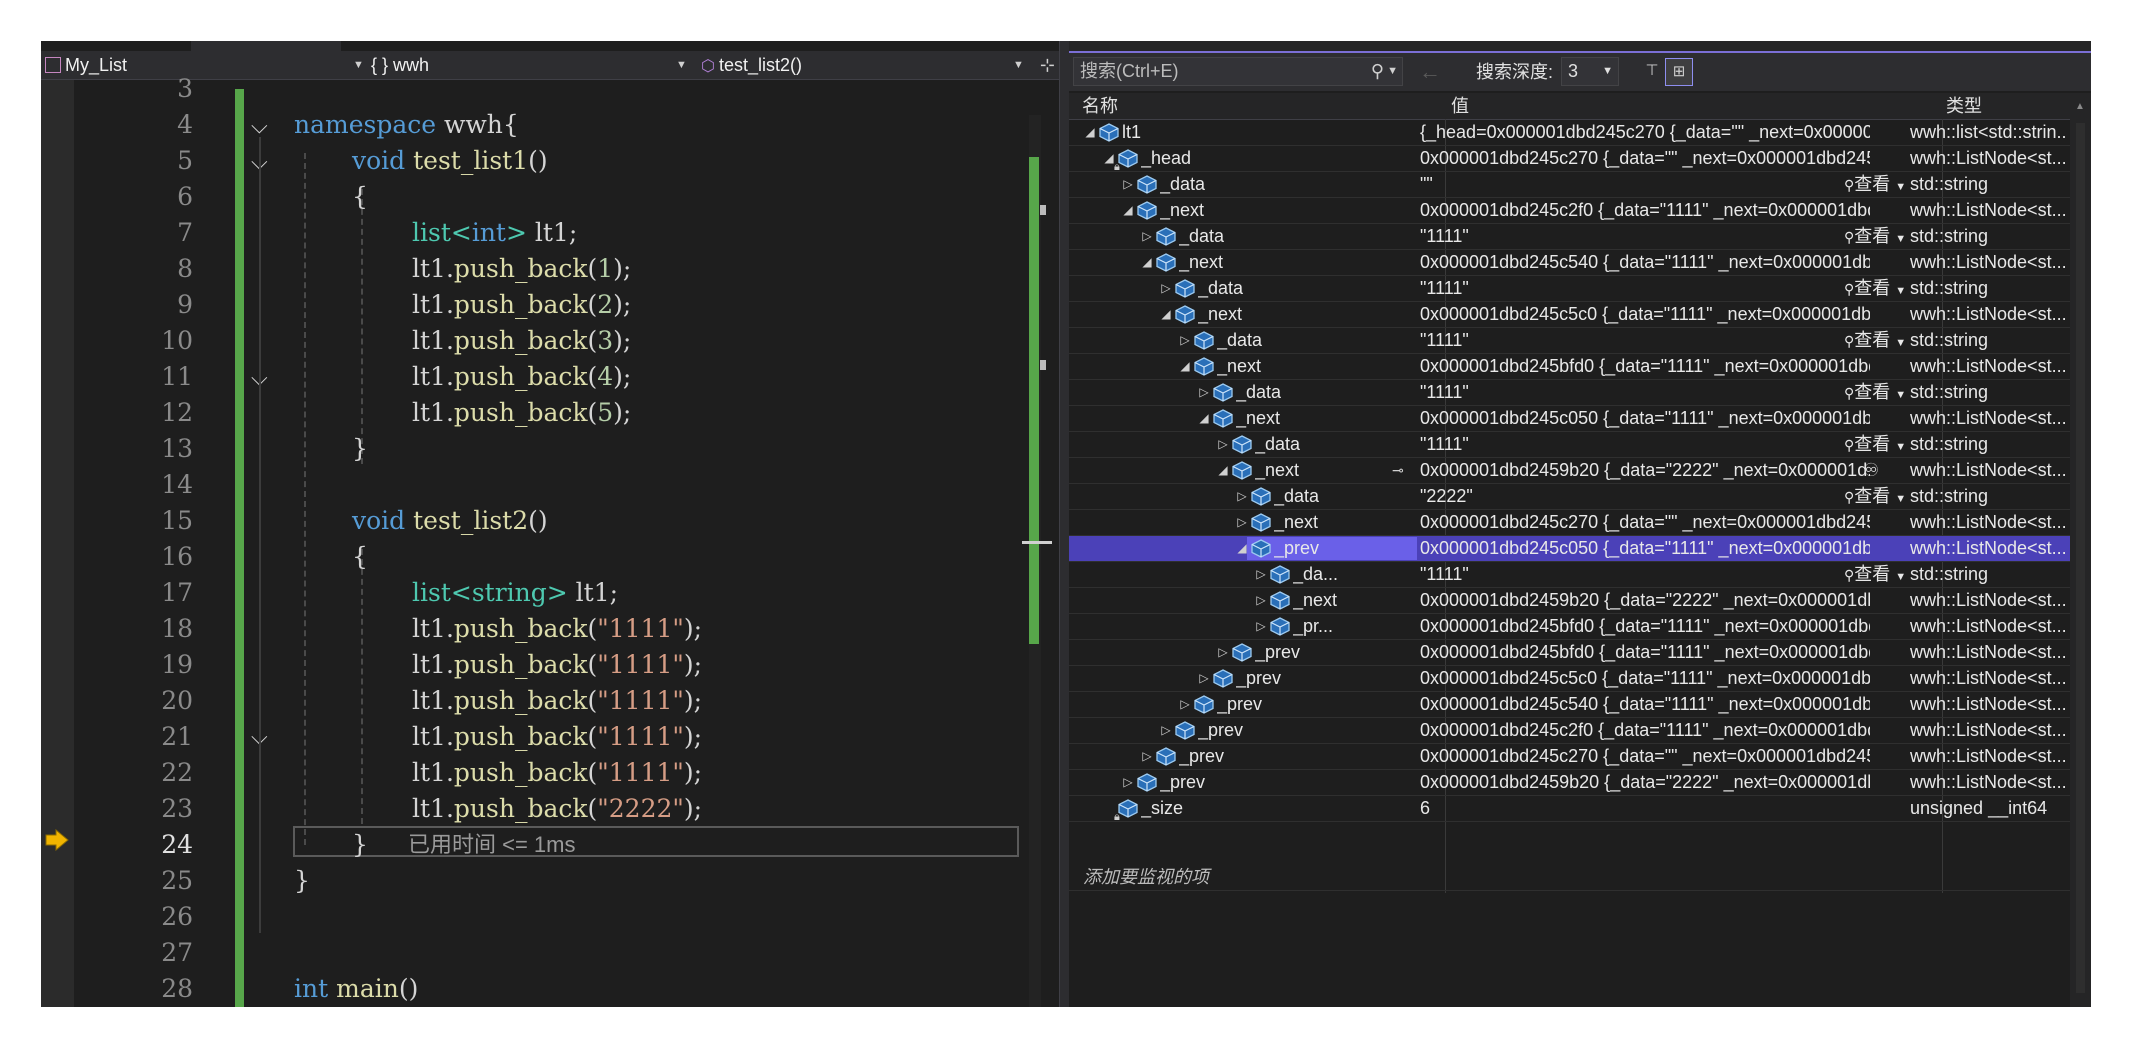 Image resolution: width=2132 pixels, height=1048 pixels. I want to click on code-line-15: void test_list2(), so click(450, 521).